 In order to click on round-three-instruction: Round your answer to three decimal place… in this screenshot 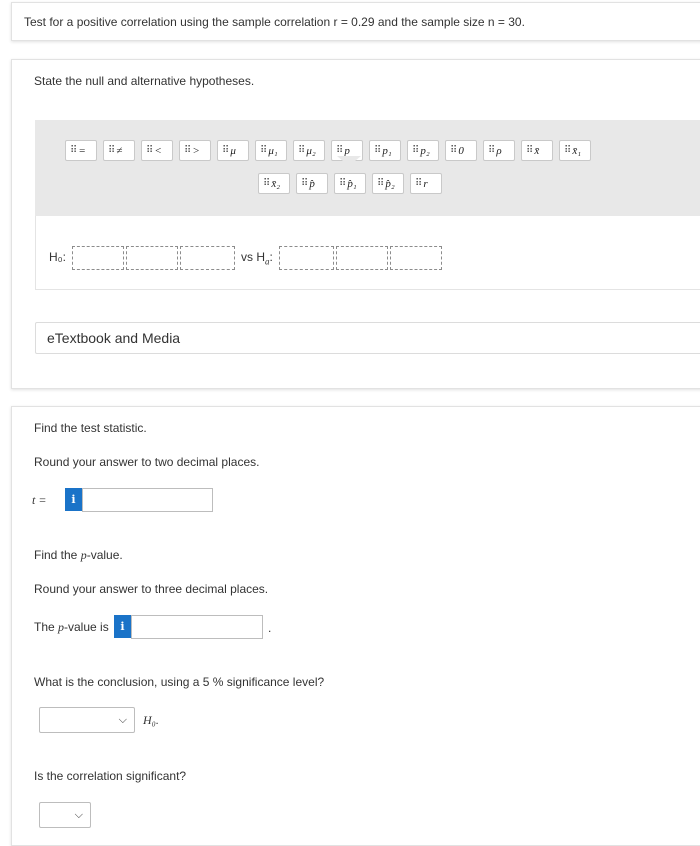, I will do `click(151, 589)`.